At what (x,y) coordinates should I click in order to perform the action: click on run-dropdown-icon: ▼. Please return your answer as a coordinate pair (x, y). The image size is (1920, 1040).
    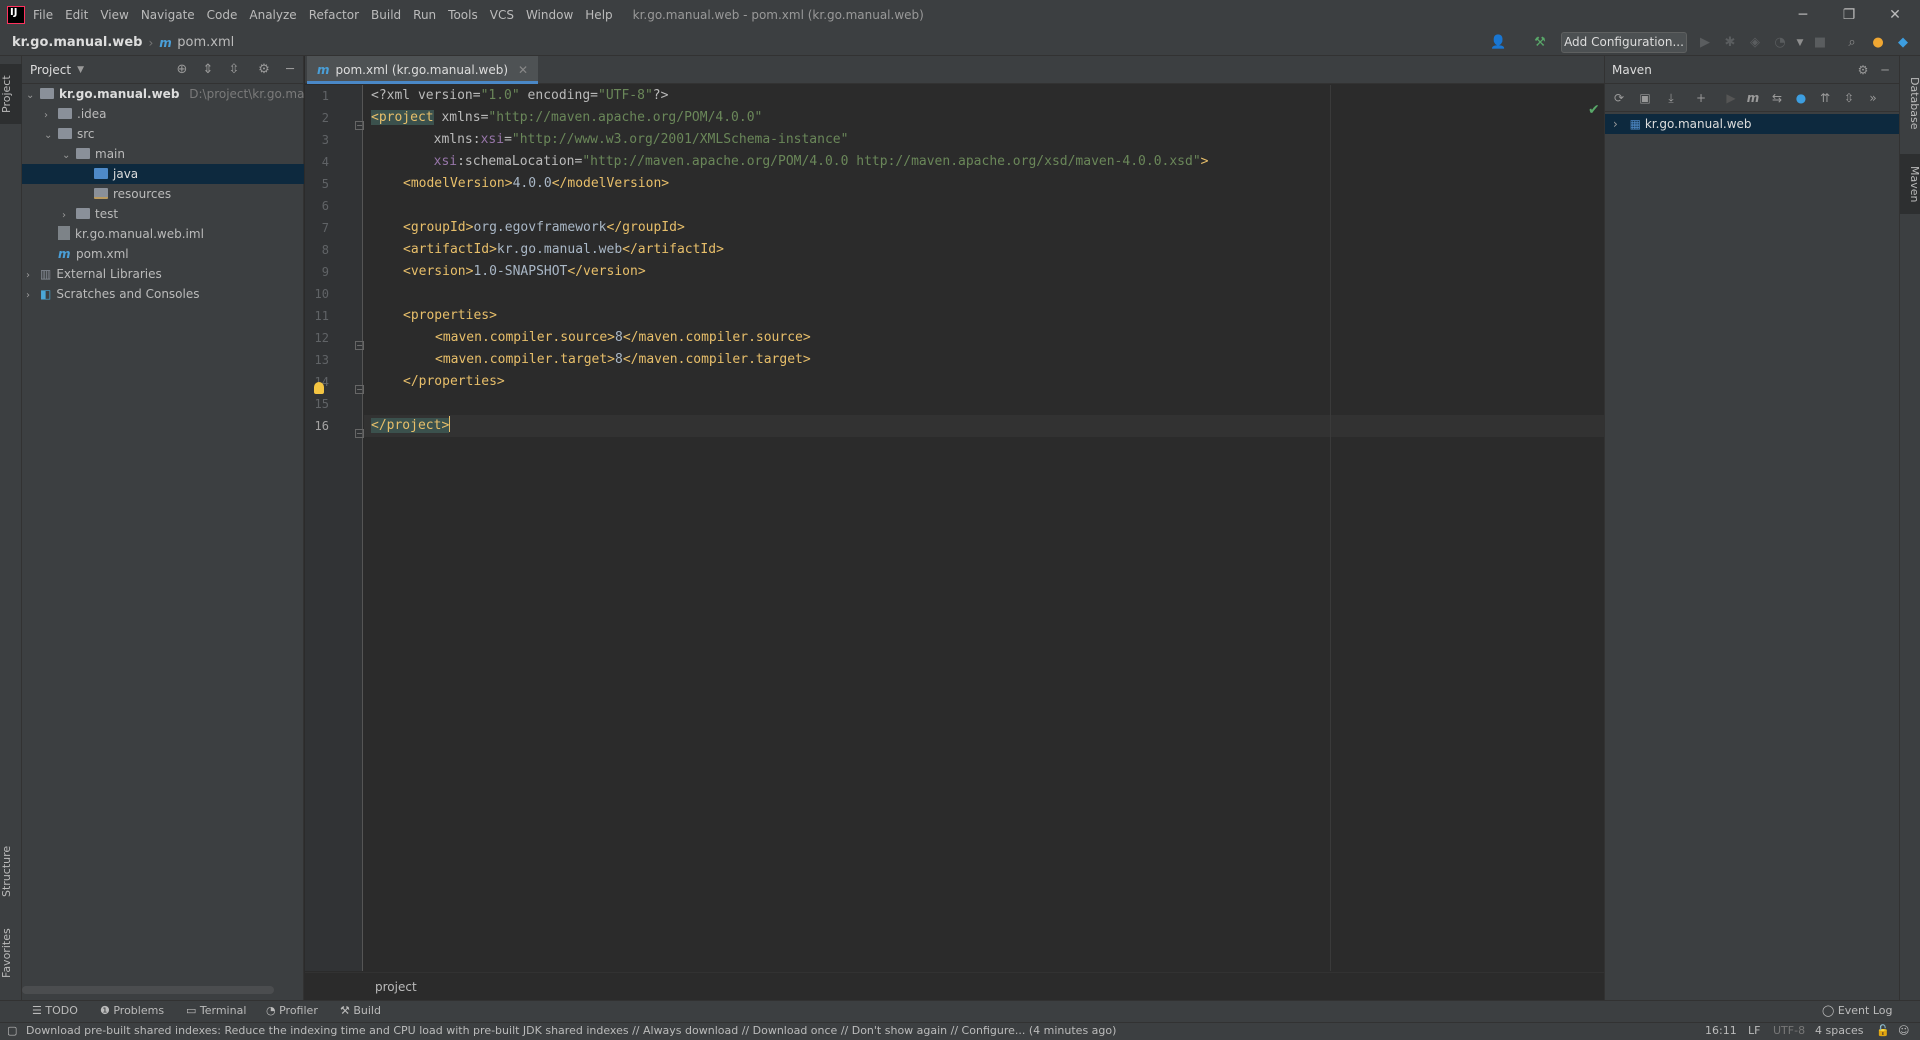
    Looking at the image, I should click on (1800, 43).